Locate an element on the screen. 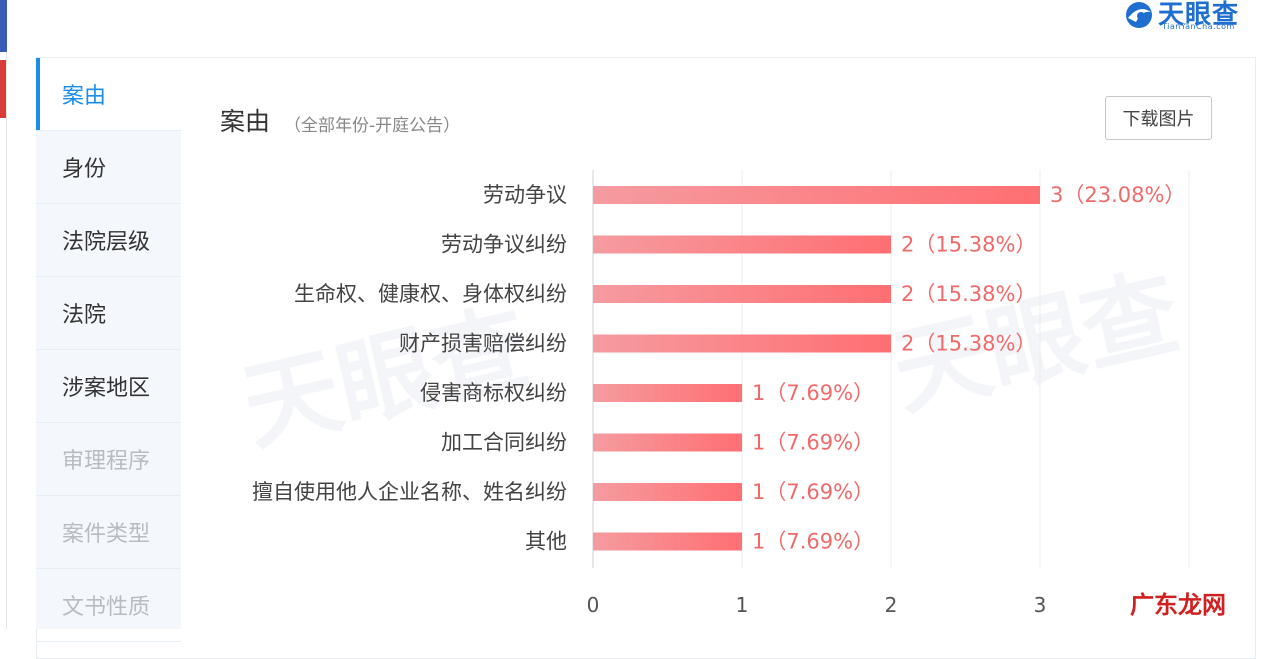  x-tick-label: 0 is located at coordinates (593, 605).